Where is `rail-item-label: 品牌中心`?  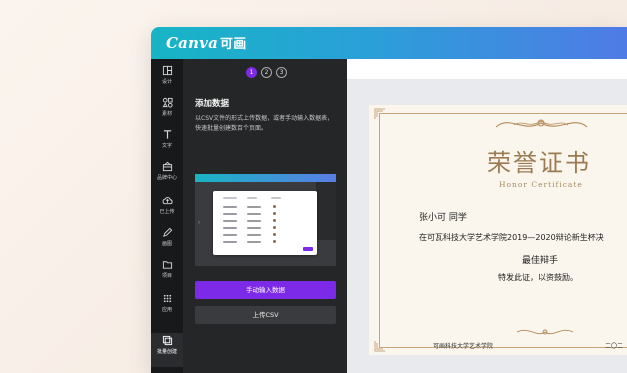 rail-item-label: 品牌中心 is located at coordinates (166, 178).